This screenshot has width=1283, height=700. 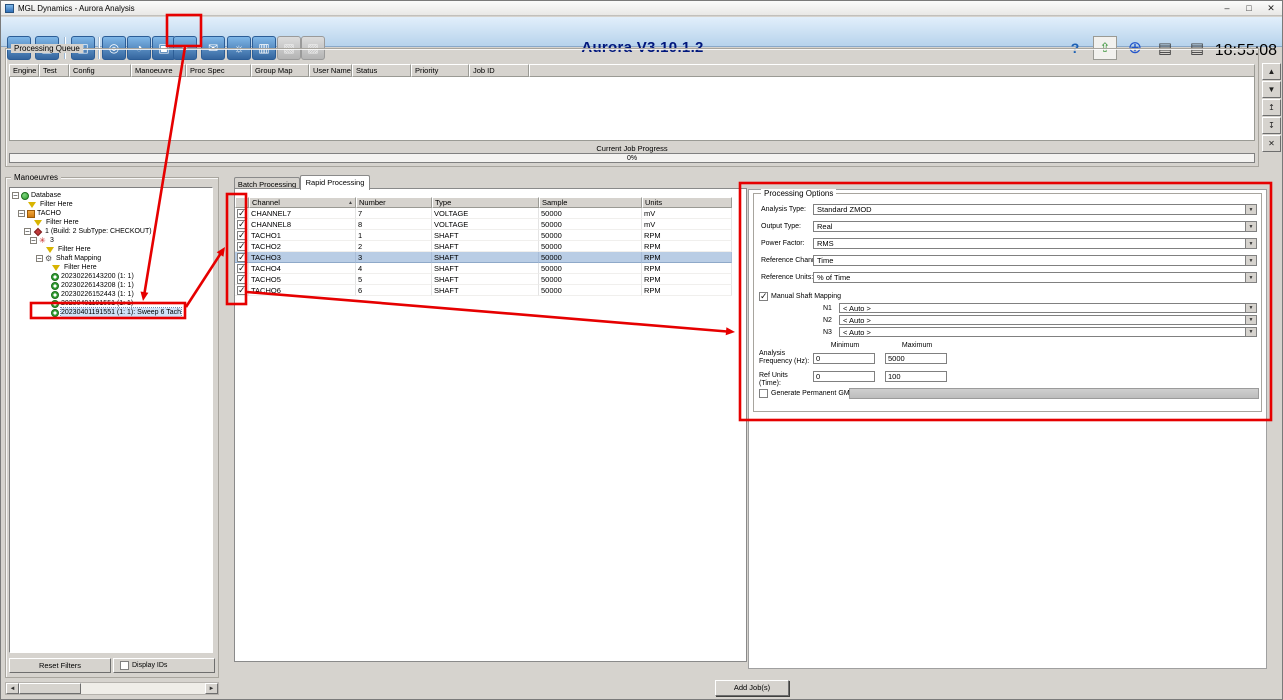 What do you see at coordinates (280, 70) in the screenshot?
I see `column-header-group-map: Group Map` at bounding box center [280, 70].